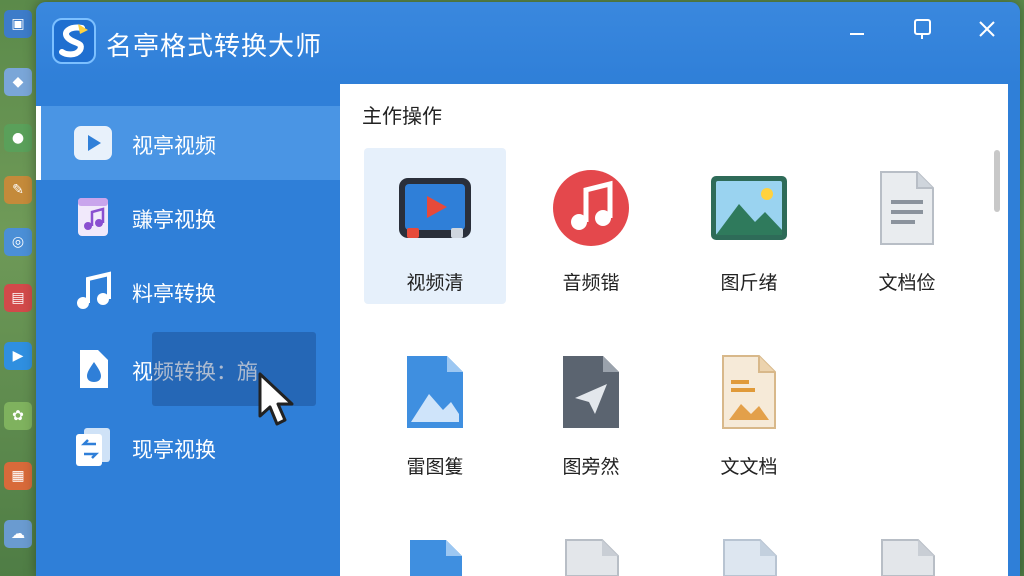 The height and width of the screenshot is (576, 1024). Describe the element at coordinates (93, 447) in the screenshot. I see `convert-file-icon` at that location.